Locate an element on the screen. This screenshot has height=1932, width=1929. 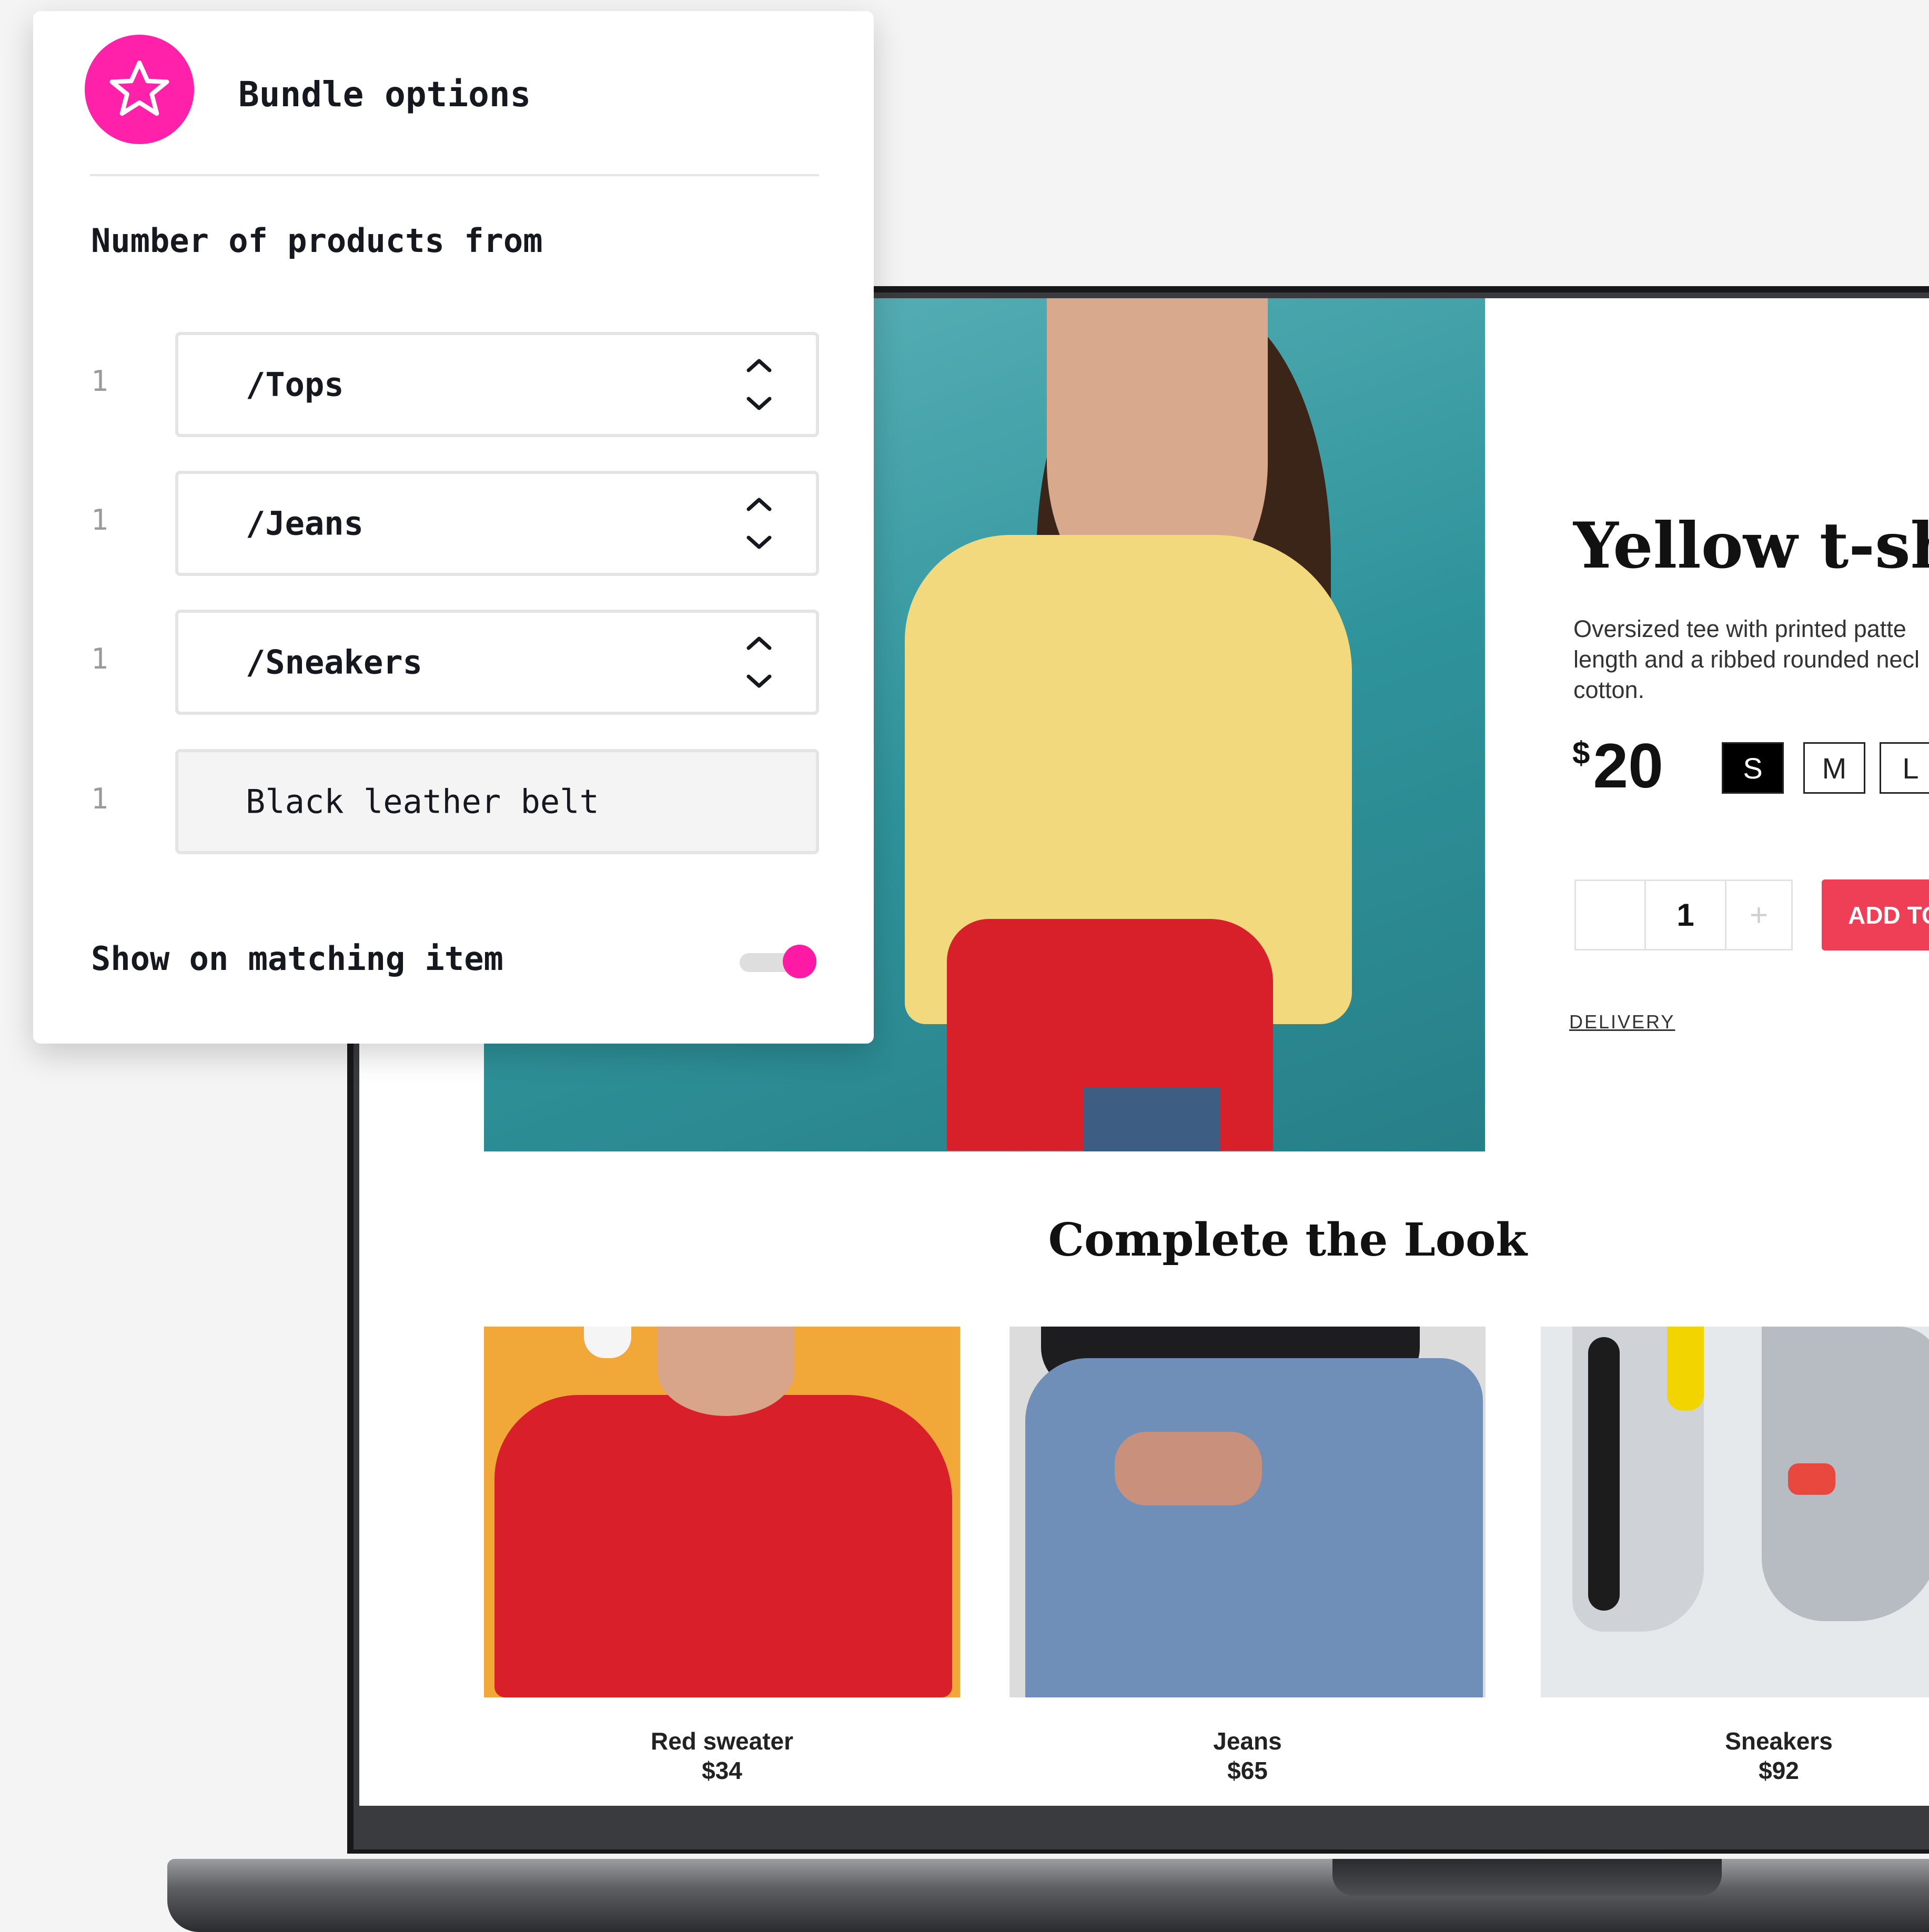
sneaker-yellow-accent is located at coordinates (1686, 1369).